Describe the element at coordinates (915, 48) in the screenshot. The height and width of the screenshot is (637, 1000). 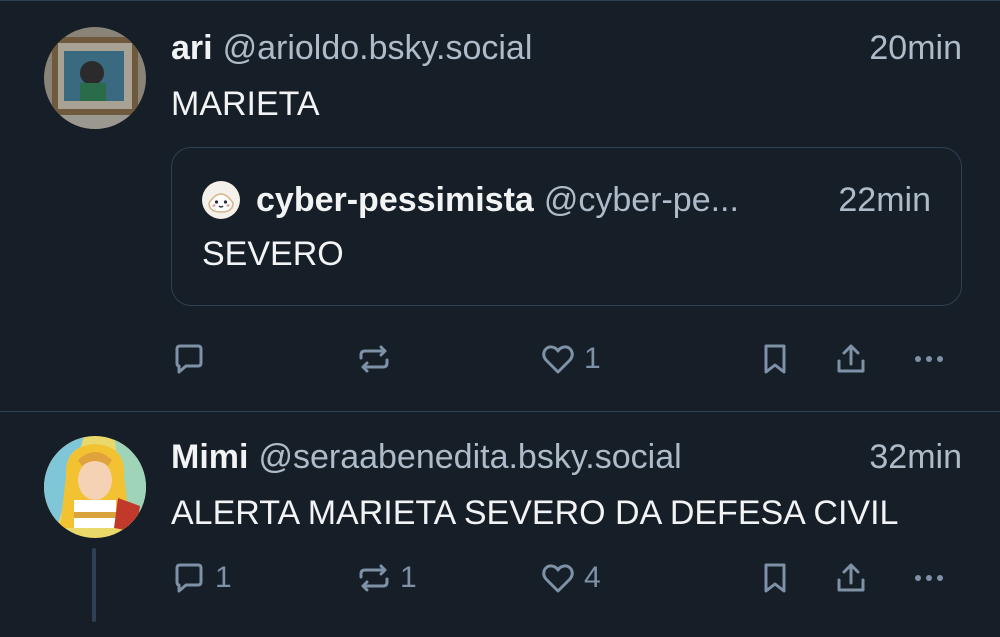
I see `post-timestamp: 20min` at that location.